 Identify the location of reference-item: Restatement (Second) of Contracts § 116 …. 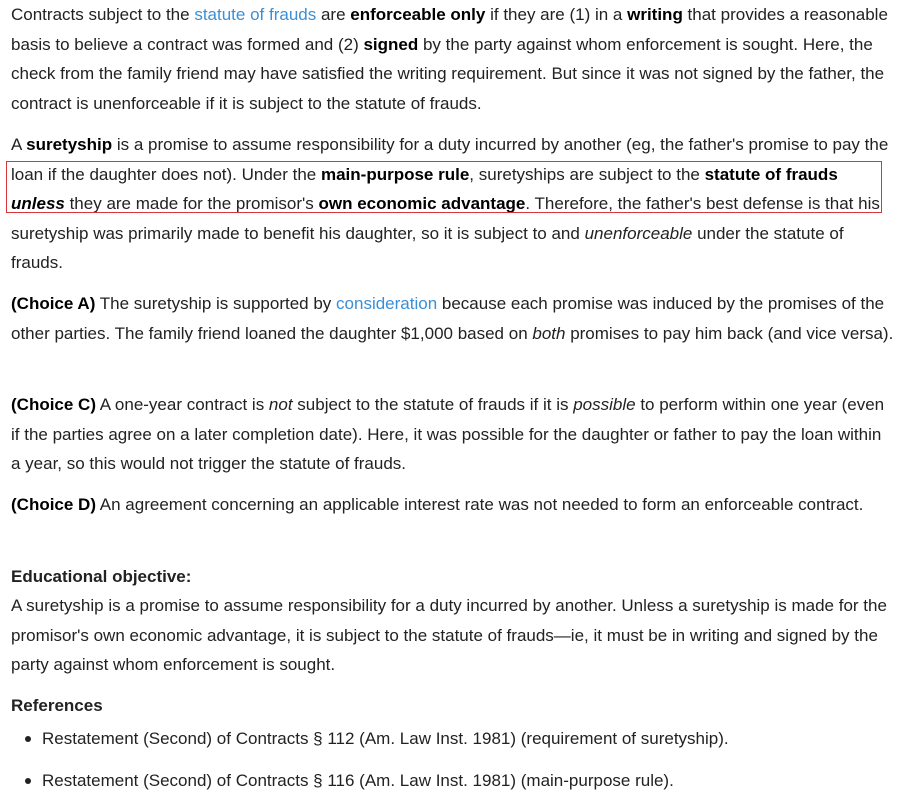
(453, 787).